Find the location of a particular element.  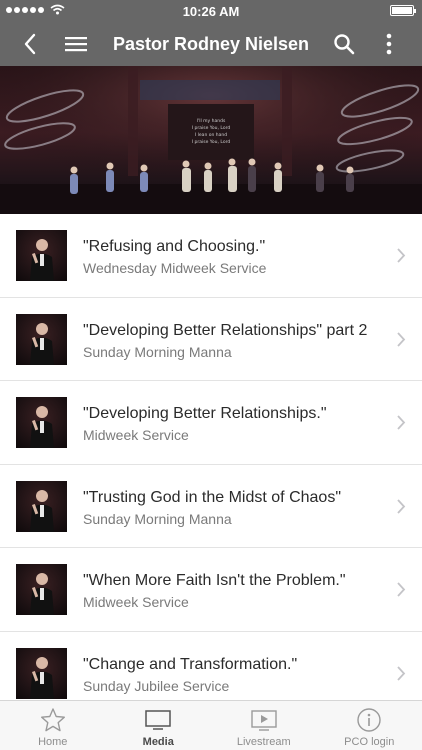

more-vertical-icon is located at coordinates (389, 44).